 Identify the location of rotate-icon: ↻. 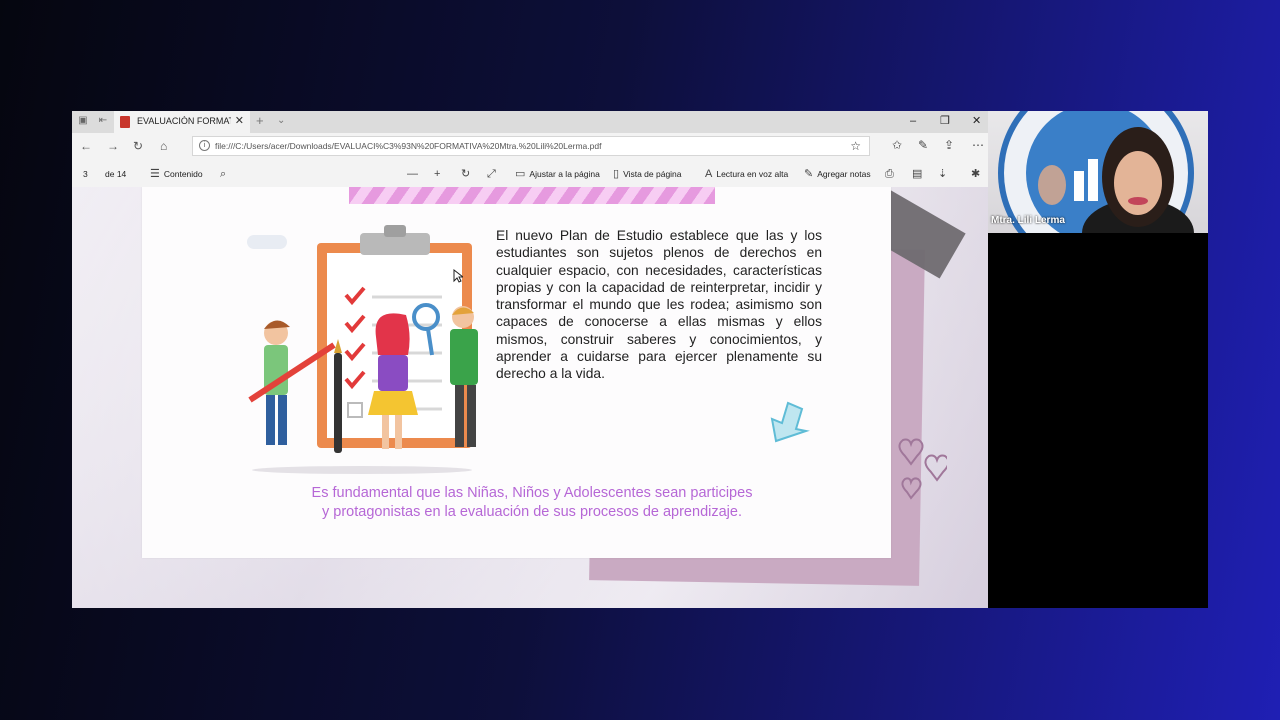
(467, 174).